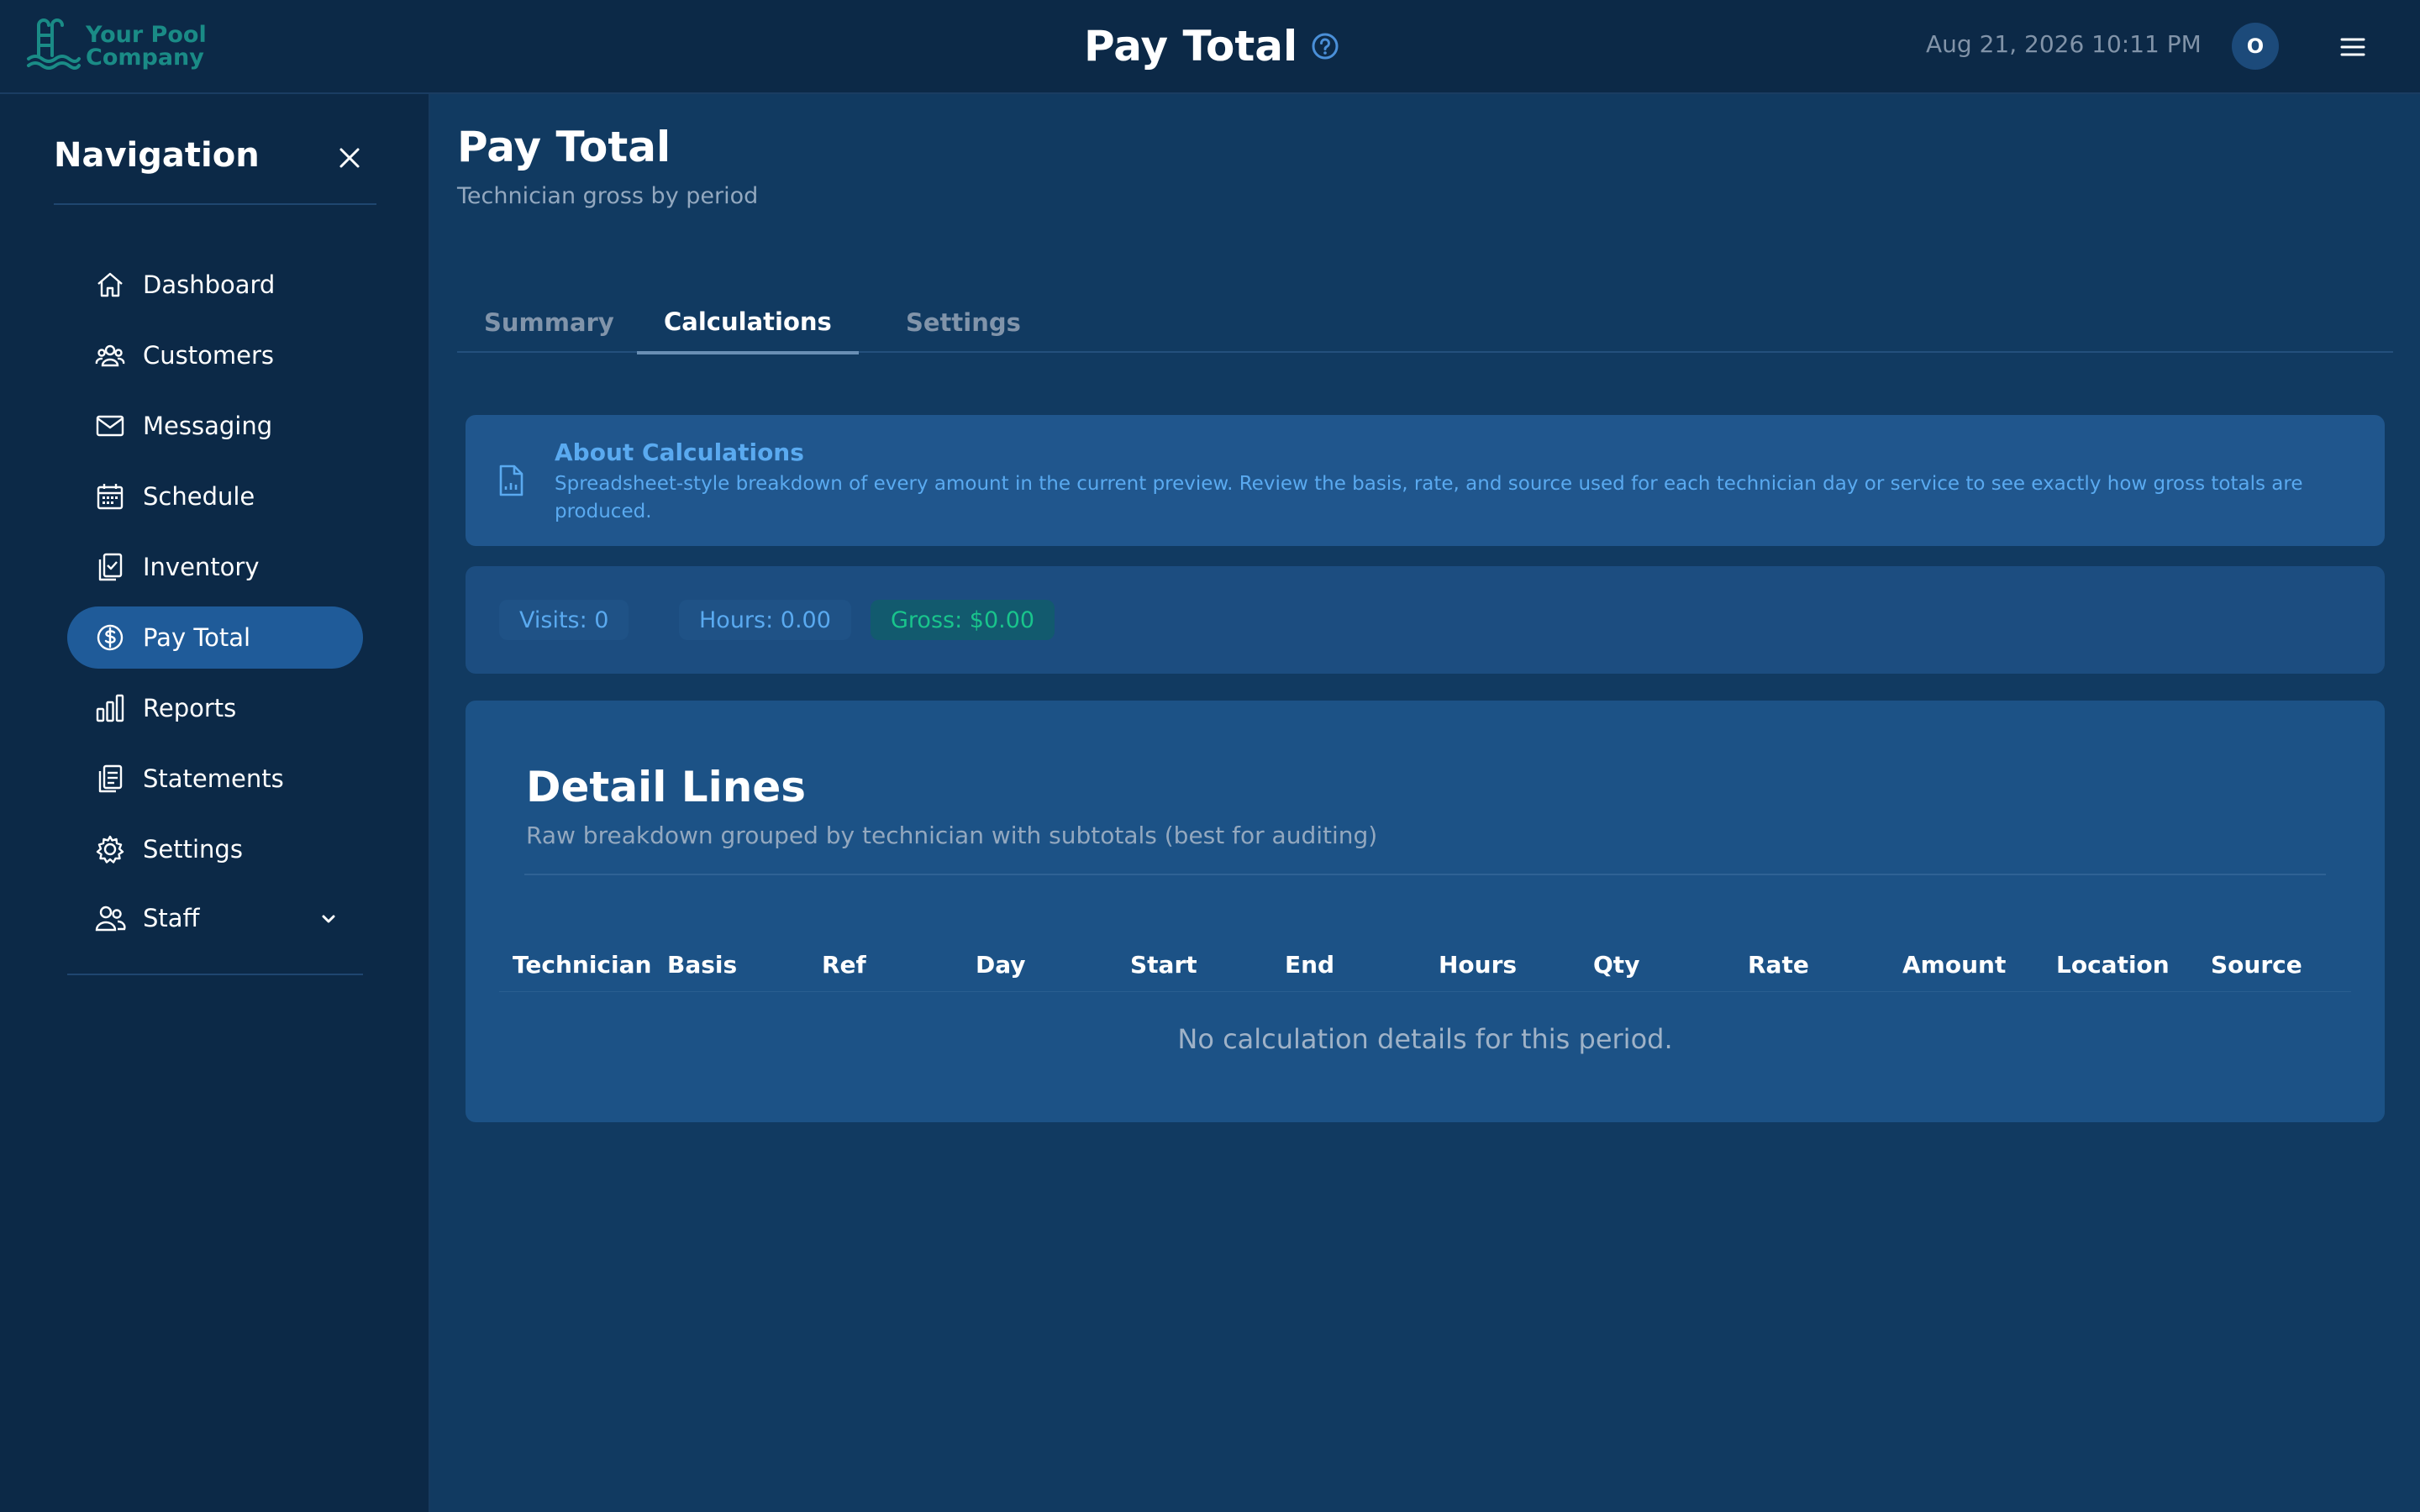 The width and height of the screenshot is (2420, 1512). I want to click on about-title: About Calculations, so click(679, 452).